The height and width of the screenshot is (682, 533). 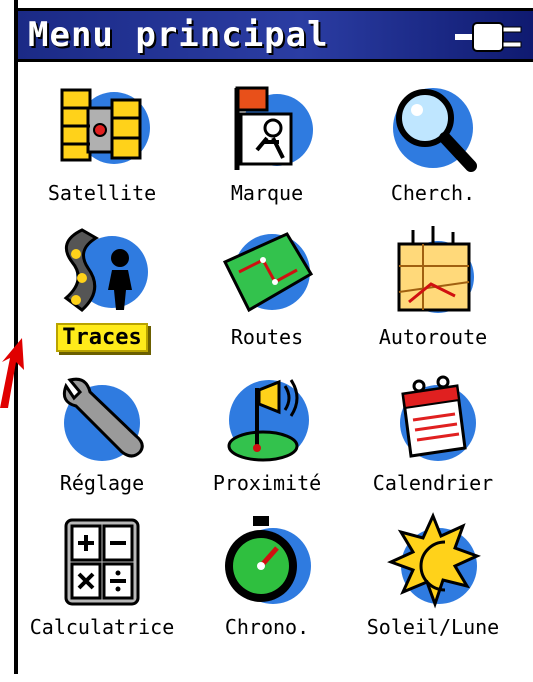 What do you see at coordinates (105, 126) in the screenshot?
I see `satellite-icon` at bounding box center [105, 126].